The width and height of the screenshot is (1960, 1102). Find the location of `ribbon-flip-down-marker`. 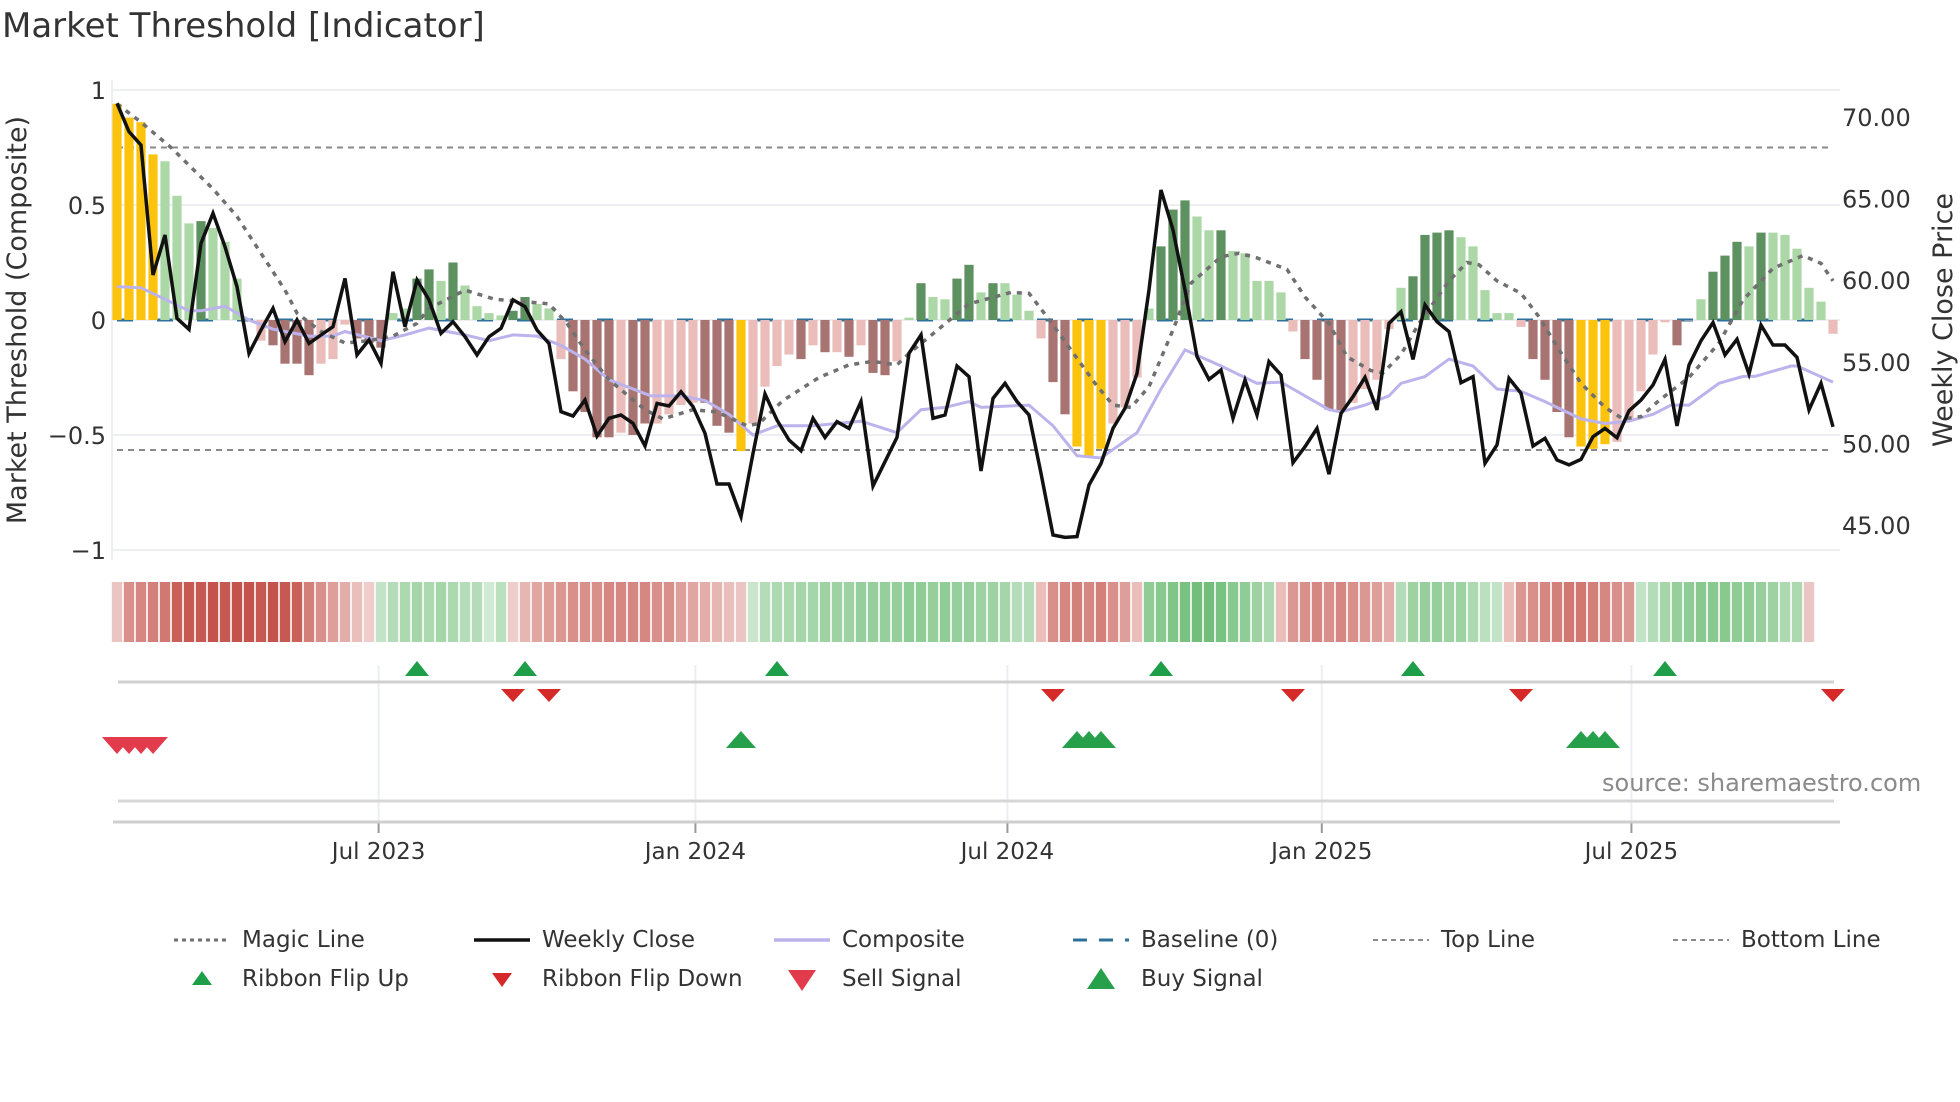

ribbon-flip-down-marker is located at coordinates (513, 695).